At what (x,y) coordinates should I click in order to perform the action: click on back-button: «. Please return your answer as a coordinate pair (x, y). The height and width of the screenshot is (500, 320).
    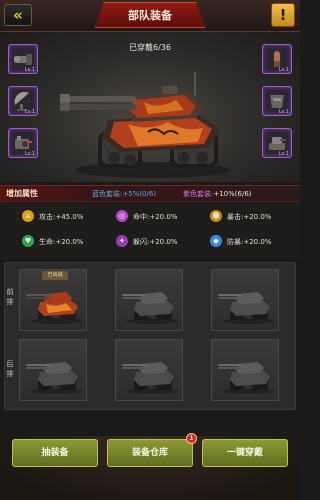
    Looking at the image, I should click on (18, 15).